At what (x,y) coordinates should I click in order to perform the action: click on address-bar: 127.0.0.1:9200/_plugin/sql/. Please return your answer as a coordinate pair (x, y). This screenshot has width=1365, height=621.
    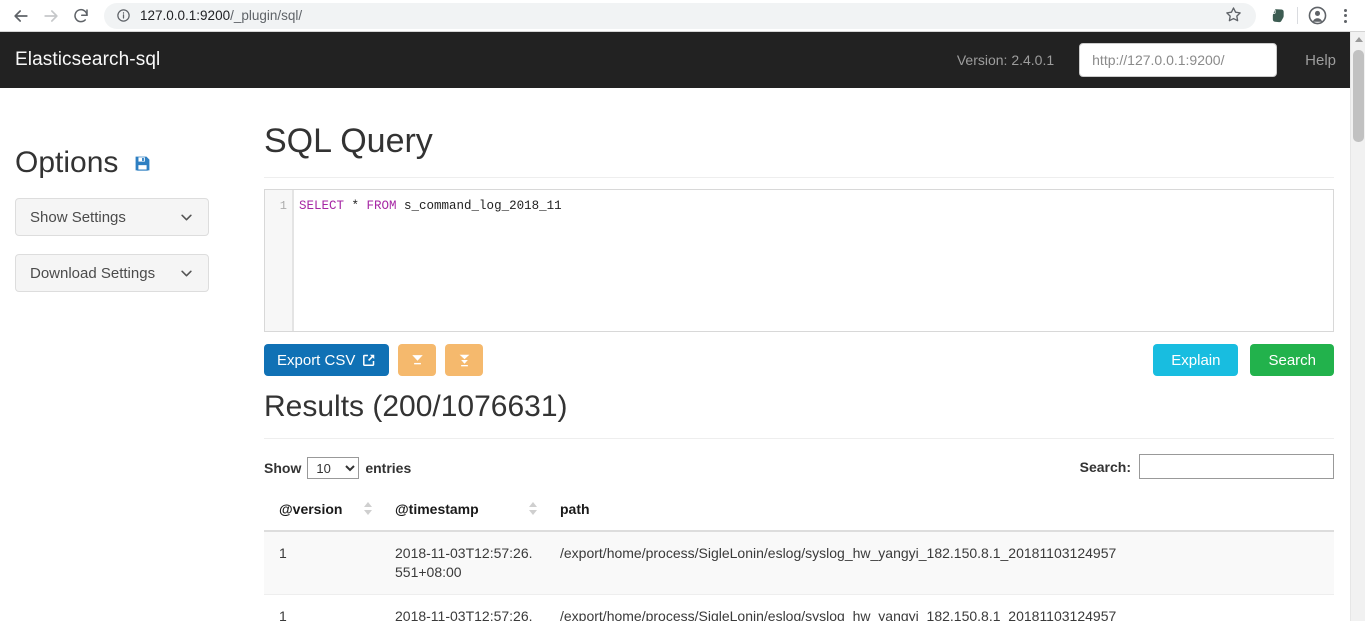
    Looking at the image, I should click on (680, 15).